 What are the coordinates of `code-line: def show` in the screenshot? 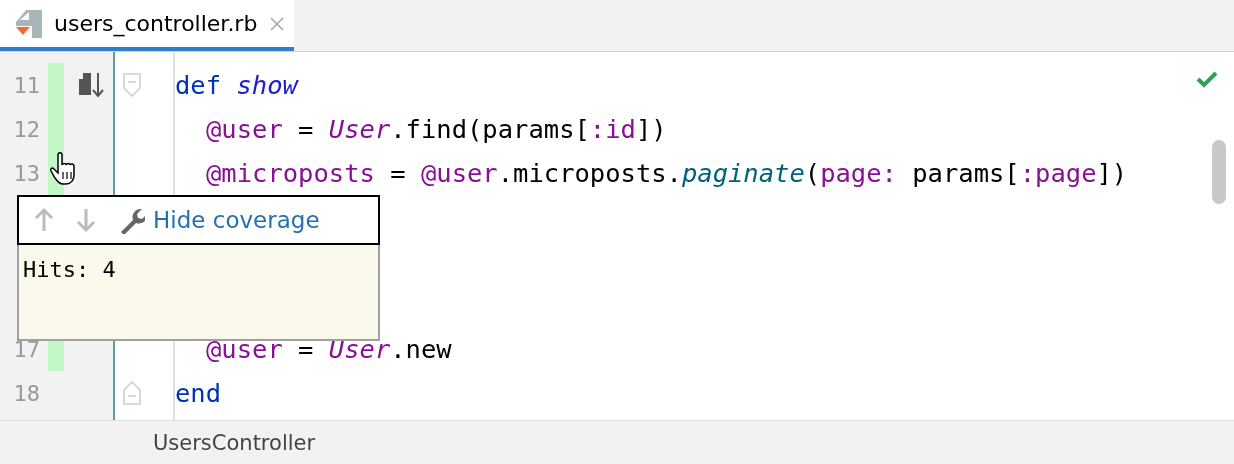 It's located at (236, 85).